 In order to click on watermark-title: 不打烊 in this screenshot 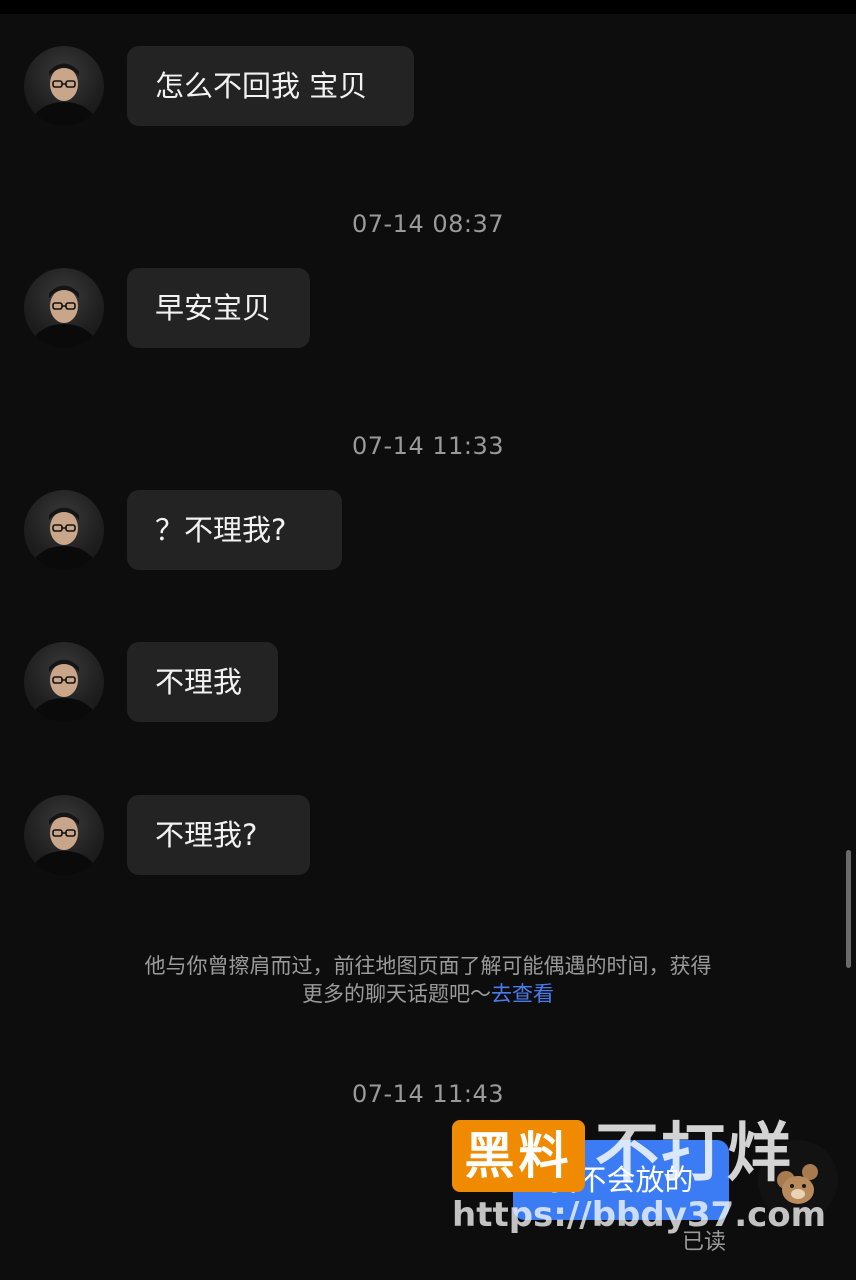, I will do `click(694, 1154)`.